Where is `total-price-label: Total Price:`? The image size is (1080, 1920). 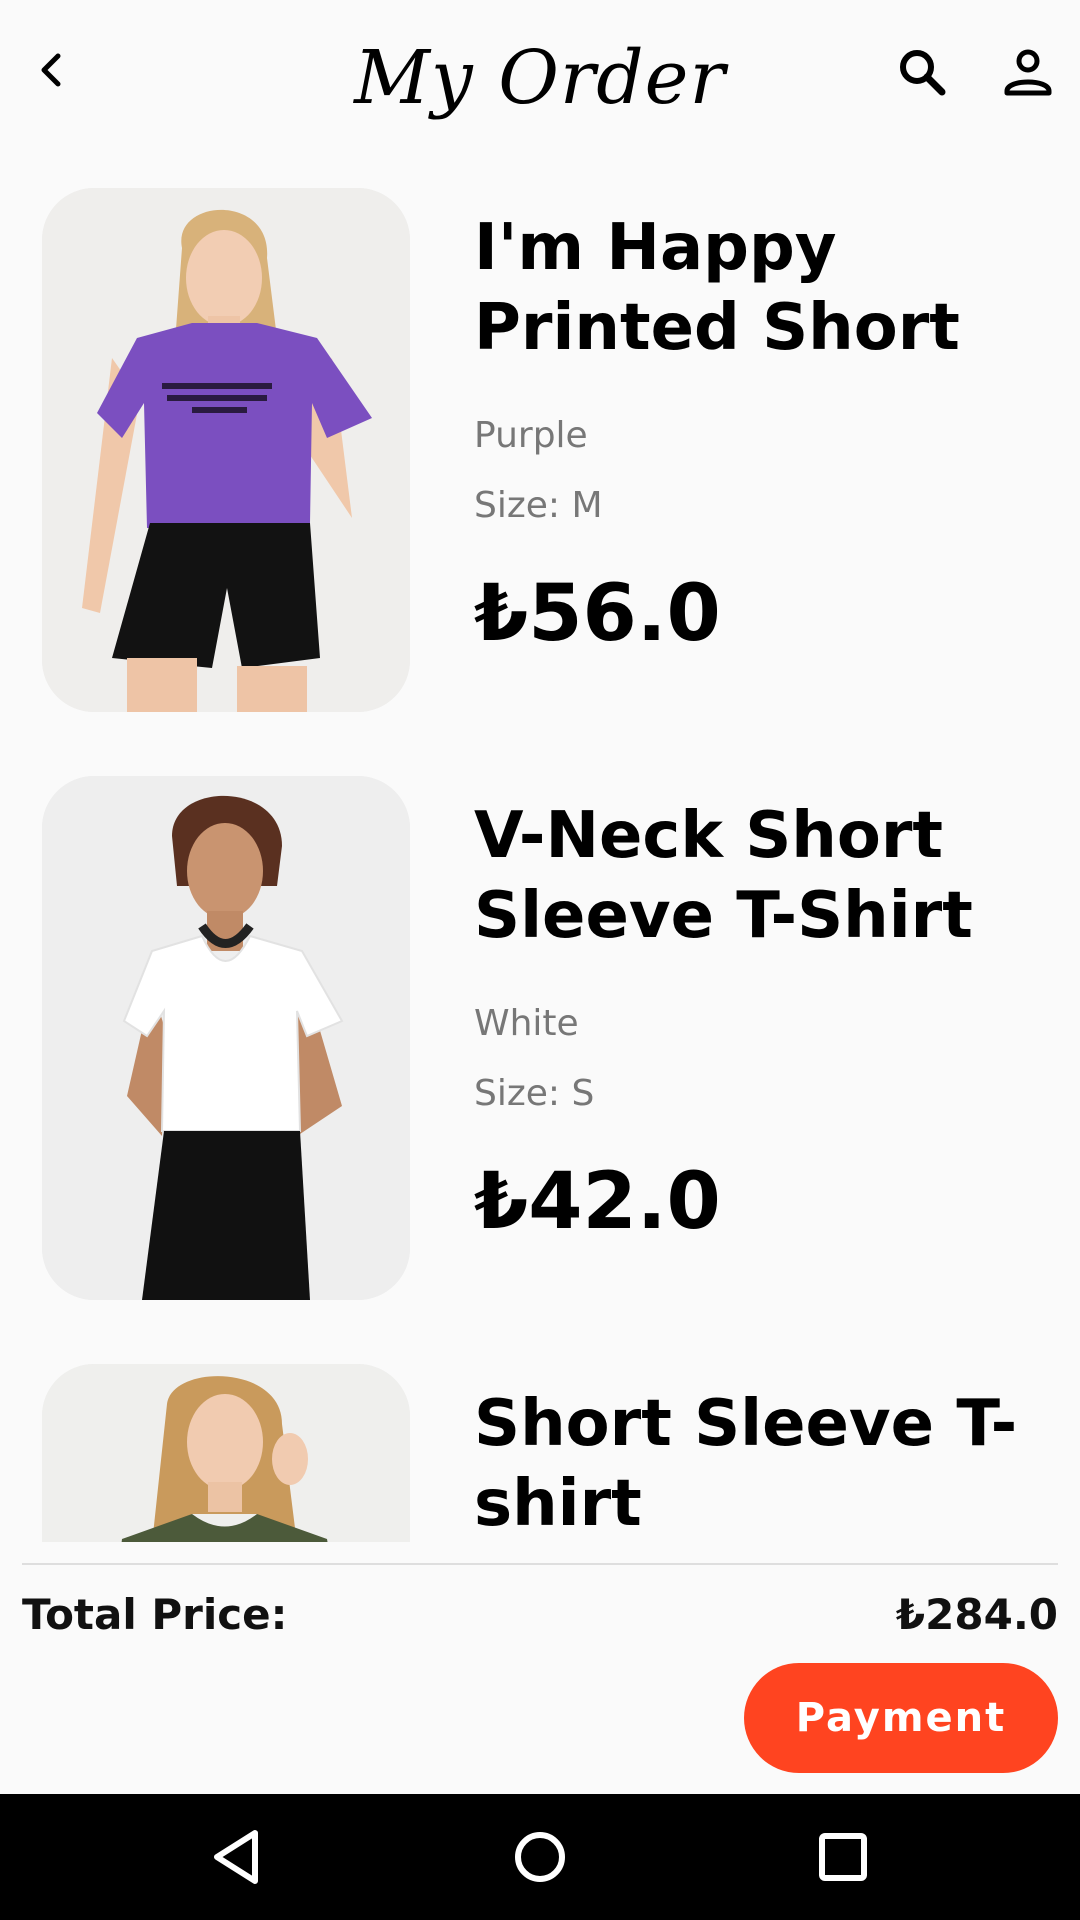 total-price-label: Total Price: is located at coordinates (155, 1614).